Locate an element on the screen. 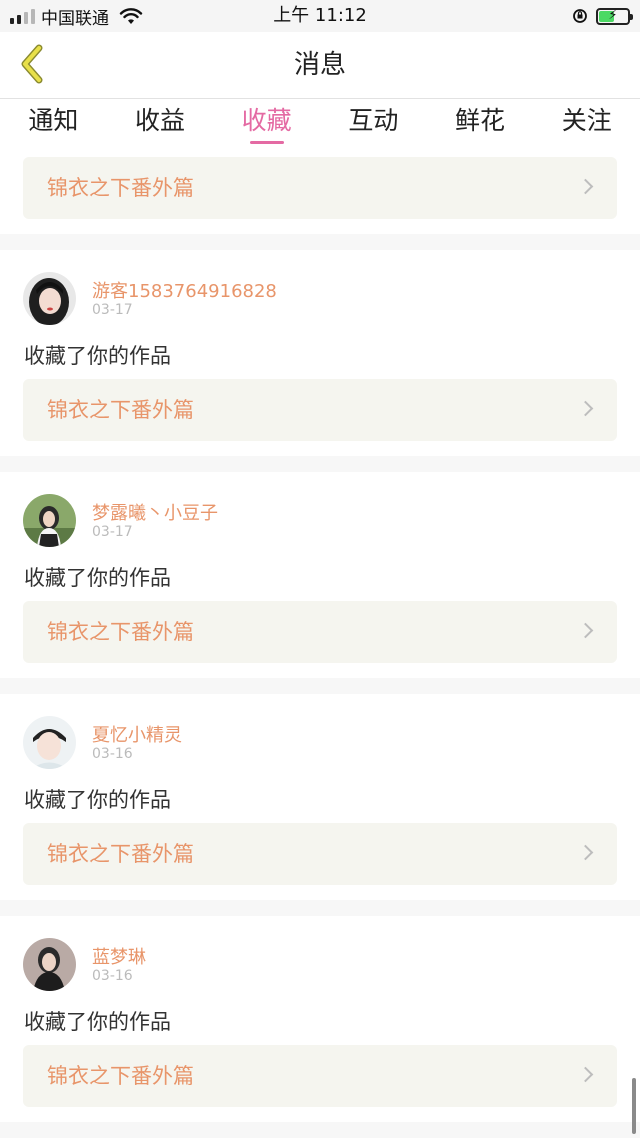  nav-bar: 消息 is located at coordinates (320, 65).